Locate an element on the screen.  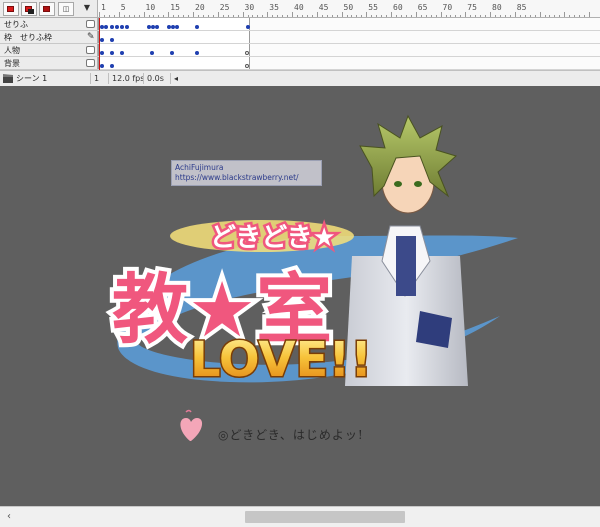
playhead is located at coordinates (99, 44).